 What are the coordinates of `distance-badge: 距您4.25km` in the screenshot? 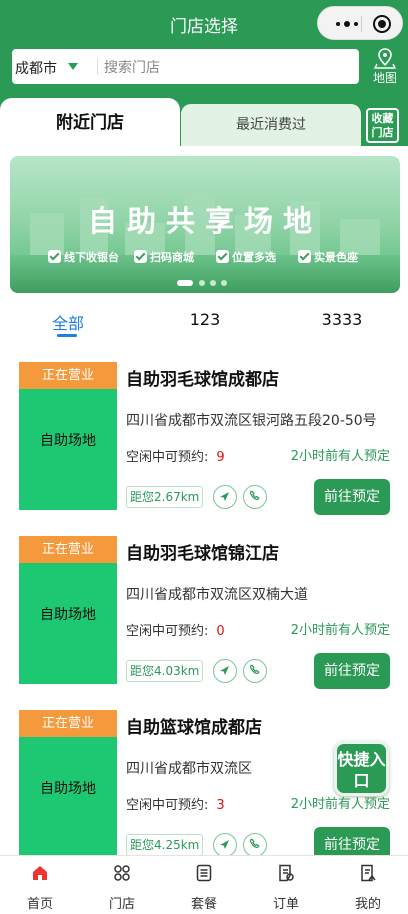 It's located at (165, 845).